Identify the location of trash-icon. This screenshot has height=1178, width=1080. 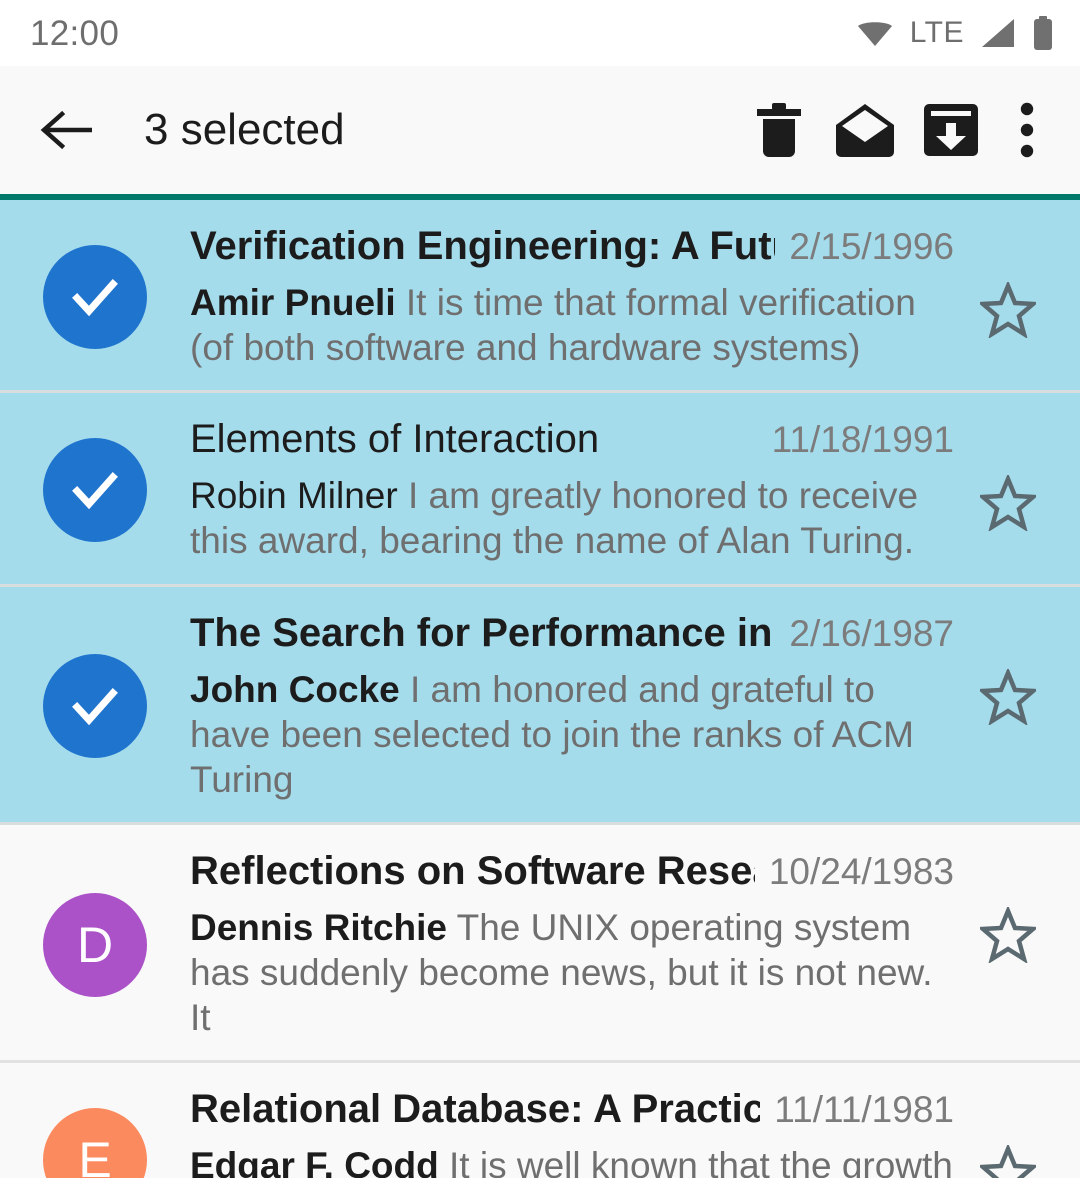
(779, 130).